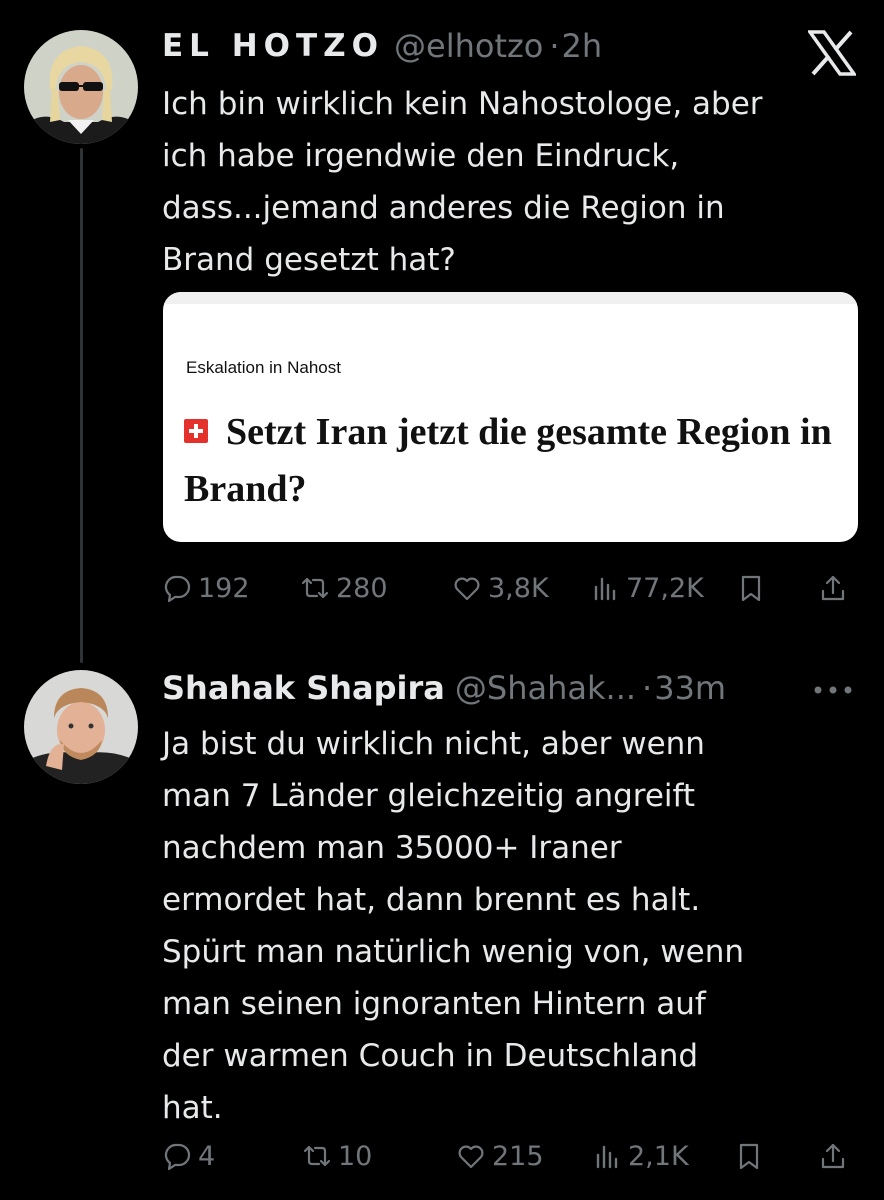 The height and width of the screenshot is (1200, 884). What do you see at coordinates (430, 1056) in the screenshot?
I see `tweet-text-line: der warmen Couch in Deutschland` at bounding box center [430, 1056].